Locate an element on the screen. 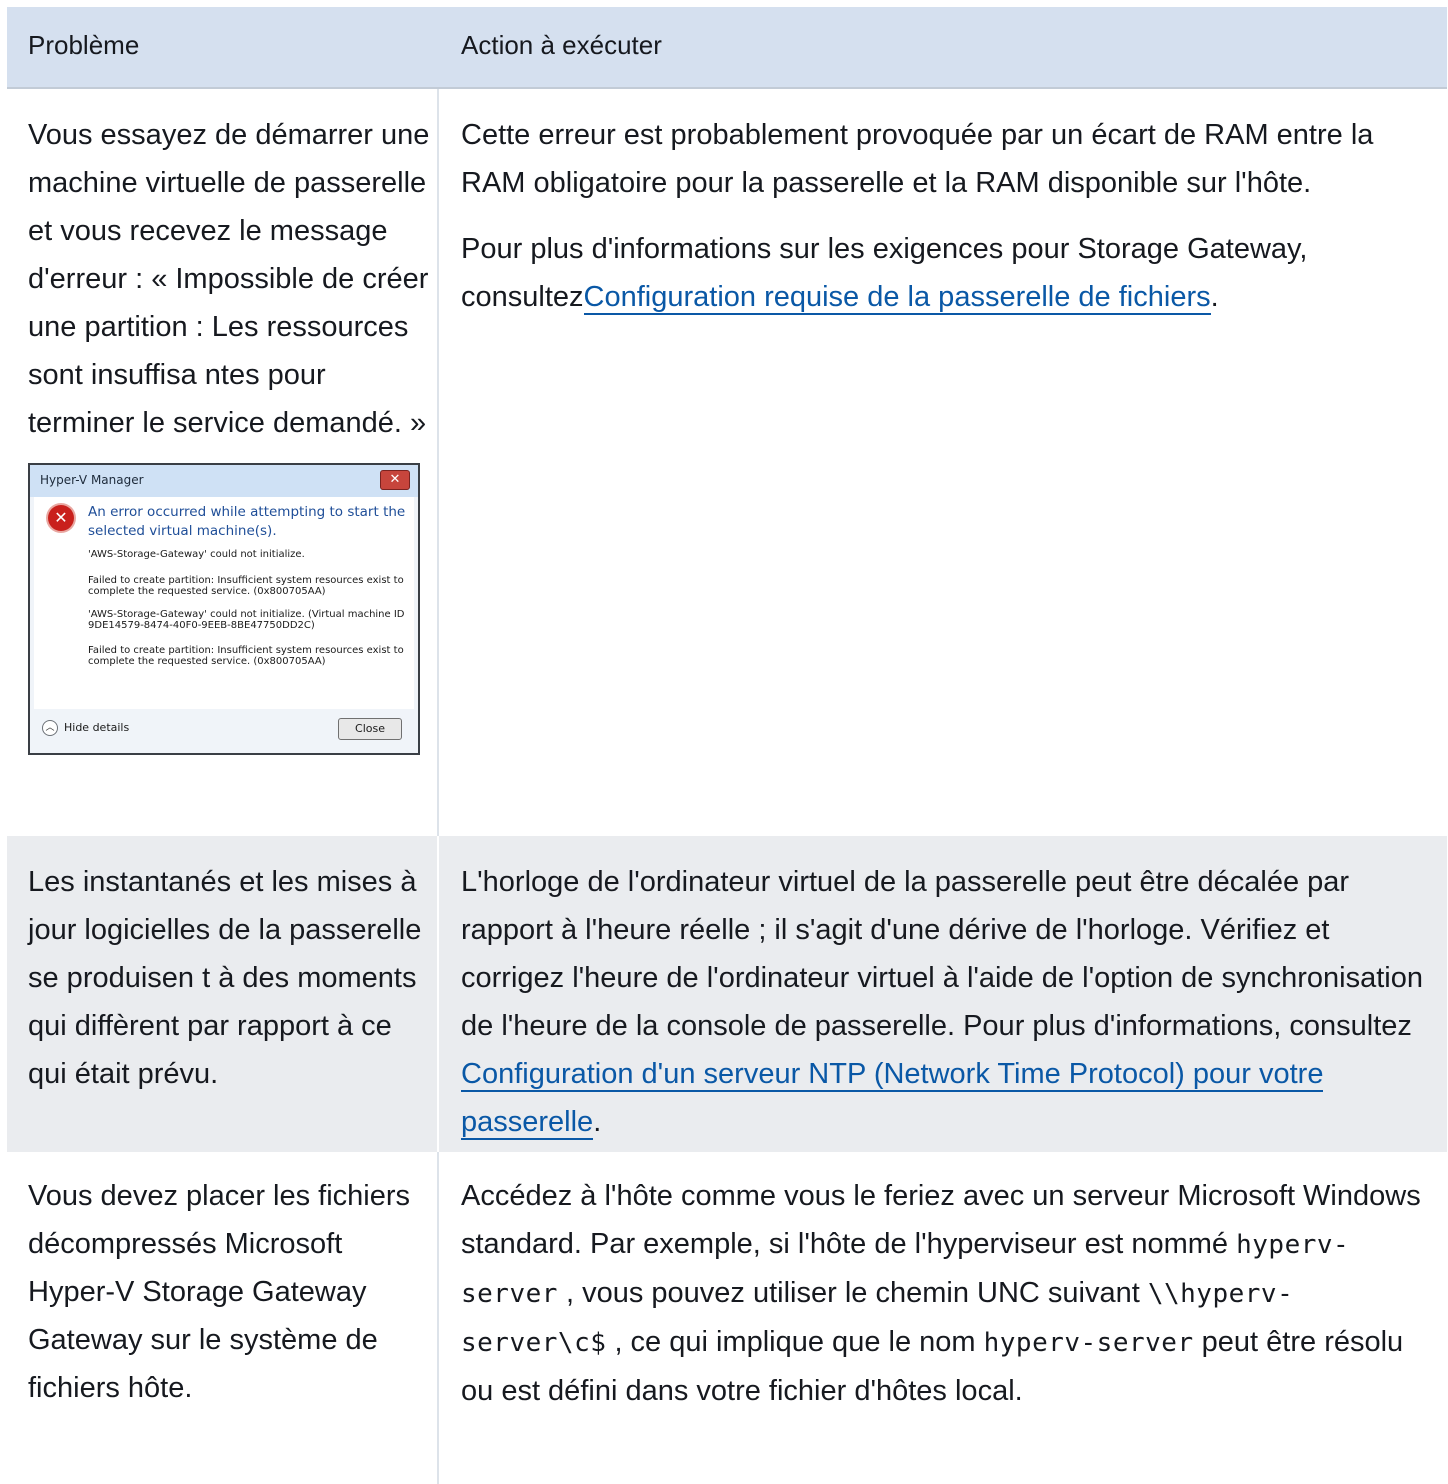 The image size is (1448, 1484). header-action: Action à exécuter is located at coordinates (561, 45).